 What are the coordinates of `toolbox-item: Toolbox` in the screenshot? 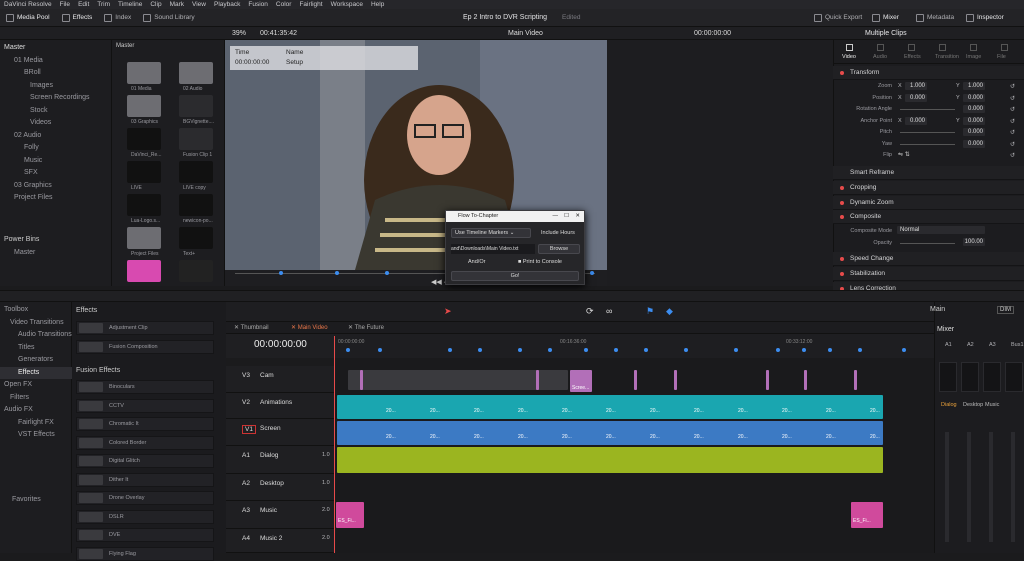 It's located at (36, 310).